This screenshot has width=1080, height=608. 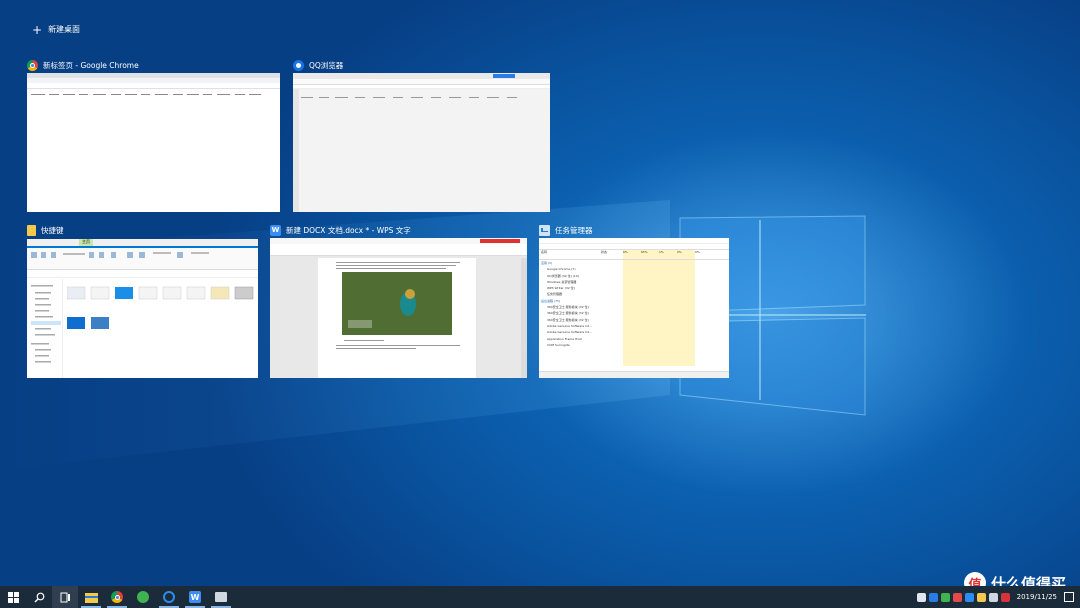 What do you see at coordinates (574, 230) in the screenshot?
I see `window-title: 任务管理器` at bounding box center [574, 230].